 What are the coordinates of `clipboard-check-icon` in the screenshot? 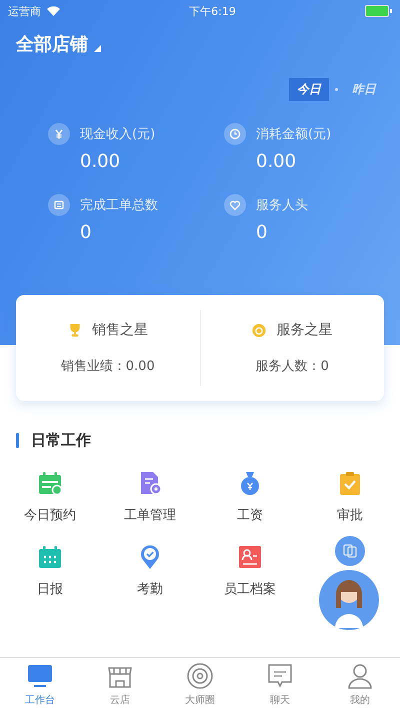 It's located at (350, 483).